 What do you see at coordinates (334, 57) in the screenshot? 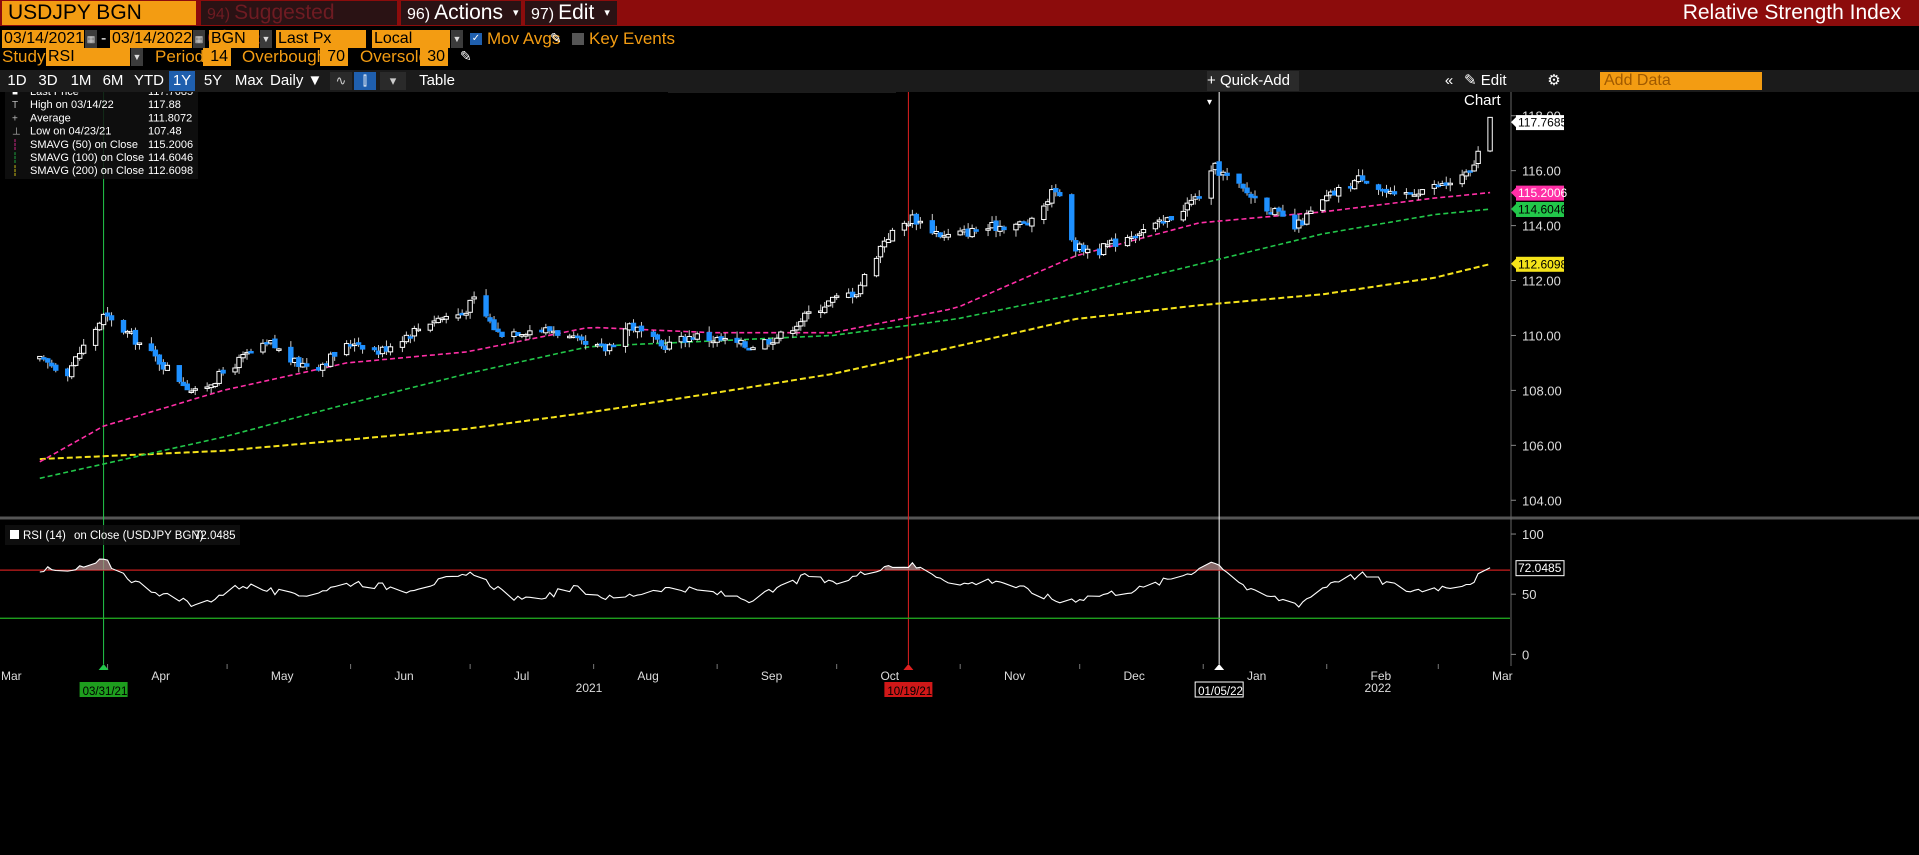
I see `overbought-field: 70` at bounding box center [334, 57].